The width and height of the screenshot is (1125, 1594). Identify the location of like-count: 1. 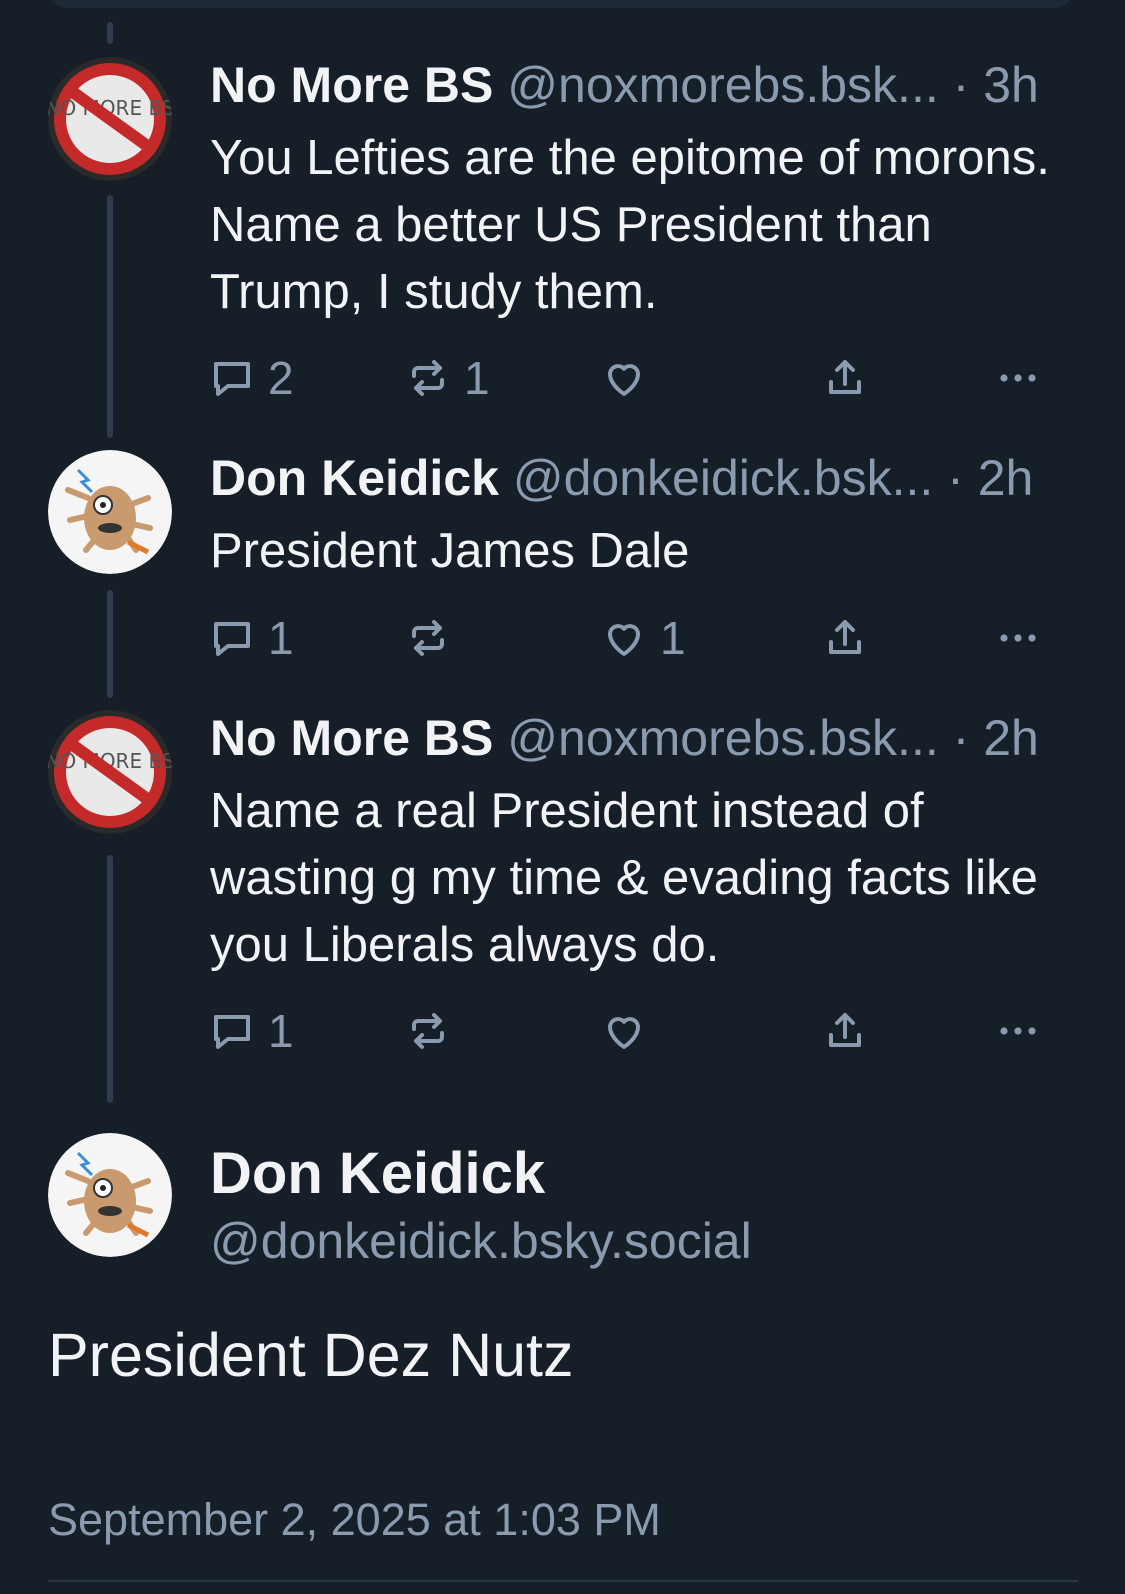
(673, 638).